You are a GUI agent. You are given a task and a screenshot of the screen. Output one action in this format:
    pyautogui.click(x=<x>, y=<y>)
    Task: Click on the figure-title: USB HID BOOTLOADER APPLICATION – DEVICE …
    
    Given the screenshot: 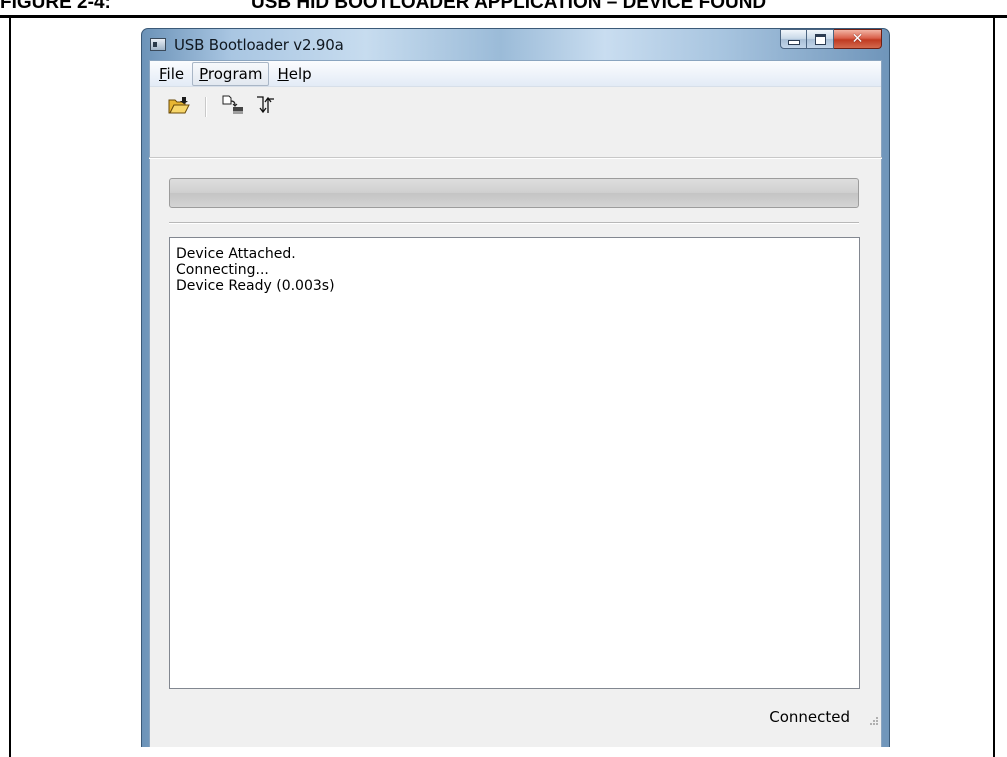 What is the action you would take?
    pyautogui.click(x=509, y=6)
    